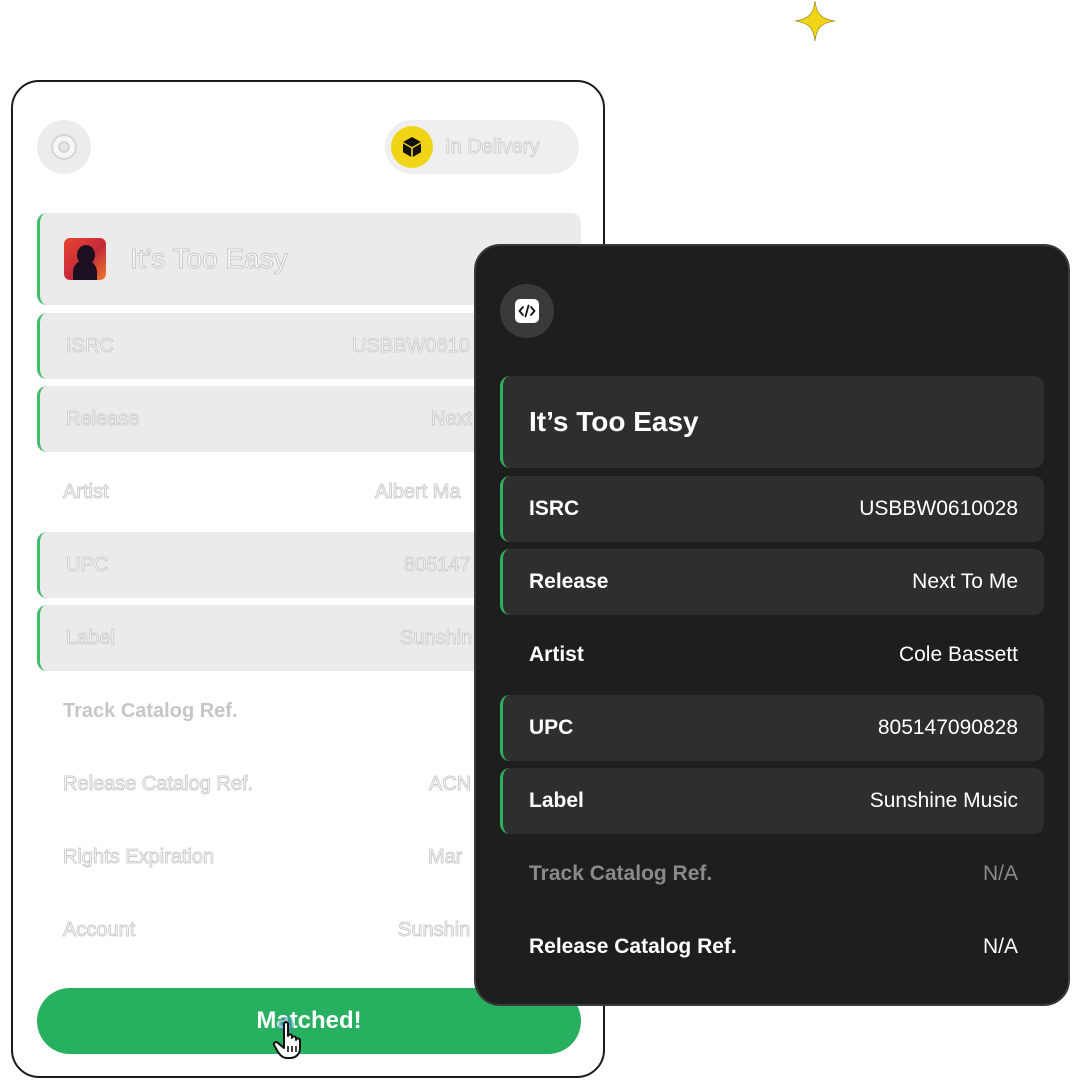 The image size is (1080, 1080). I want to click on package-icon-badge, so click(412, 147).